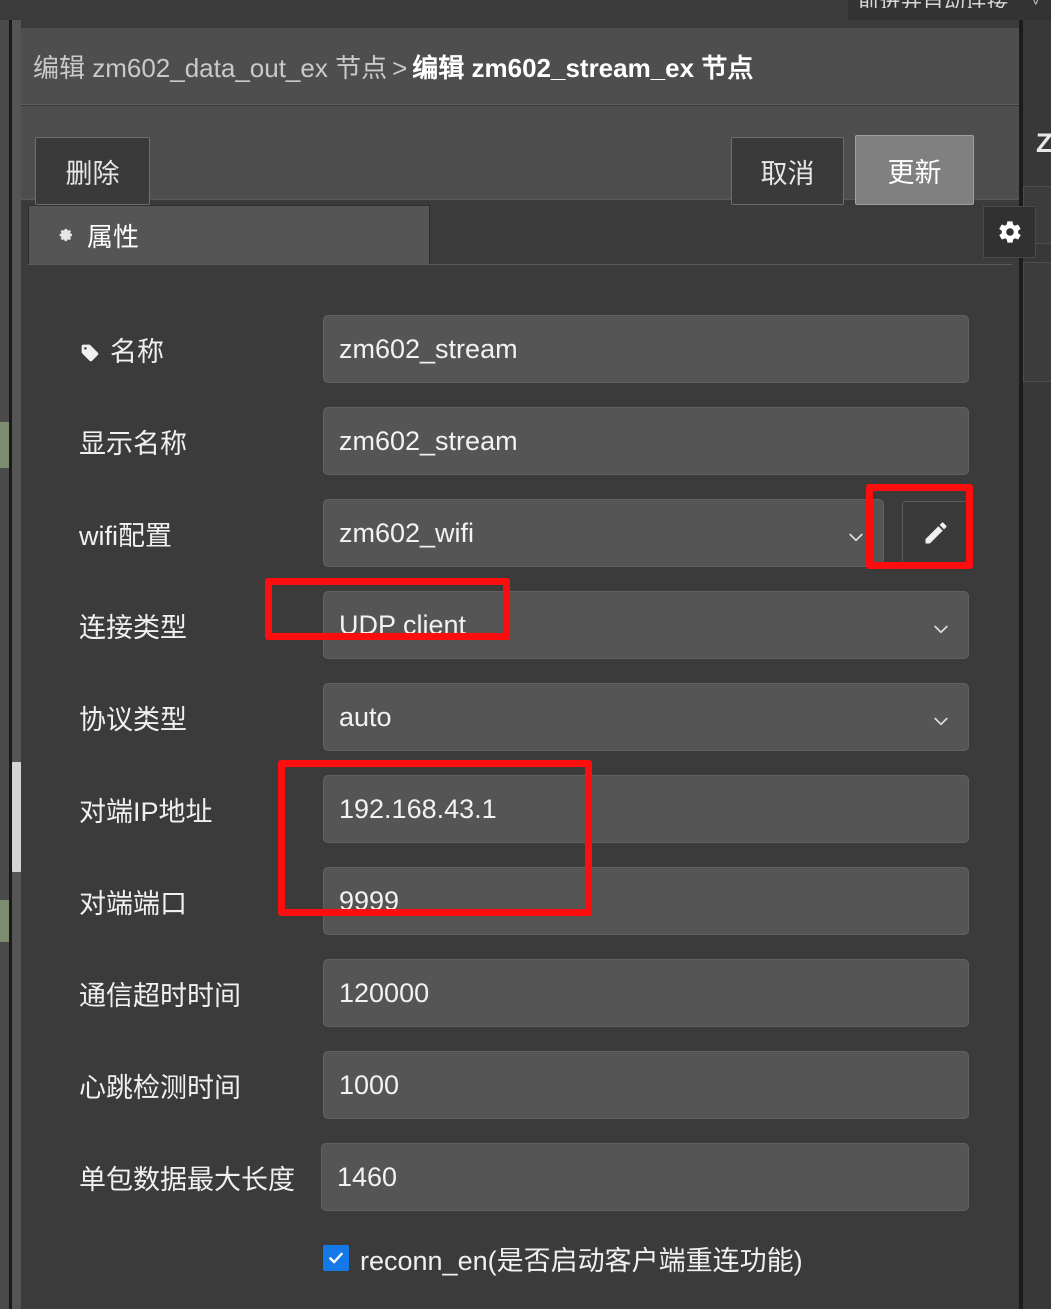 The height and width of the screenshot is (1309, 1051). What do you see at coordinates (914, 170) in the screenshot?
I see `update-button: 更新` at bounding box center [914, 170].